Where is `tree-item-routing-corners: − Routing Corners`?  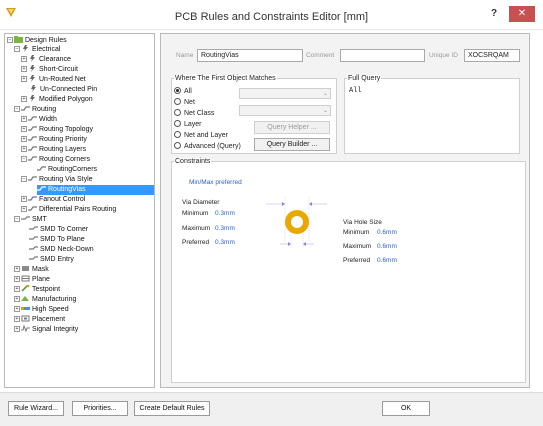 tree-item-routing-corners: − Routing Corners is located at coordinates (55, 160).